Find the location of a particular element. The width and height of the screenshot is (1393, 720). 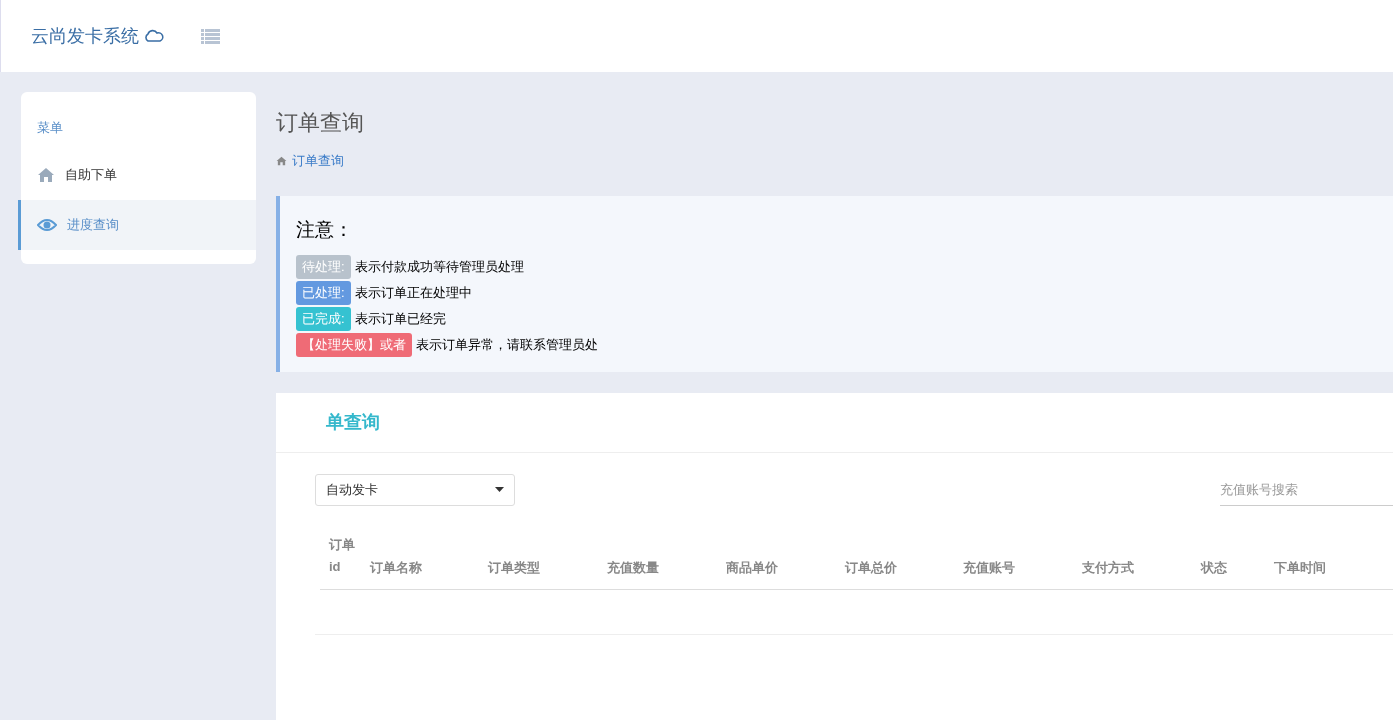

status-description: 表示付款成功等待管理员处理 is located at coordinates (439, 267).